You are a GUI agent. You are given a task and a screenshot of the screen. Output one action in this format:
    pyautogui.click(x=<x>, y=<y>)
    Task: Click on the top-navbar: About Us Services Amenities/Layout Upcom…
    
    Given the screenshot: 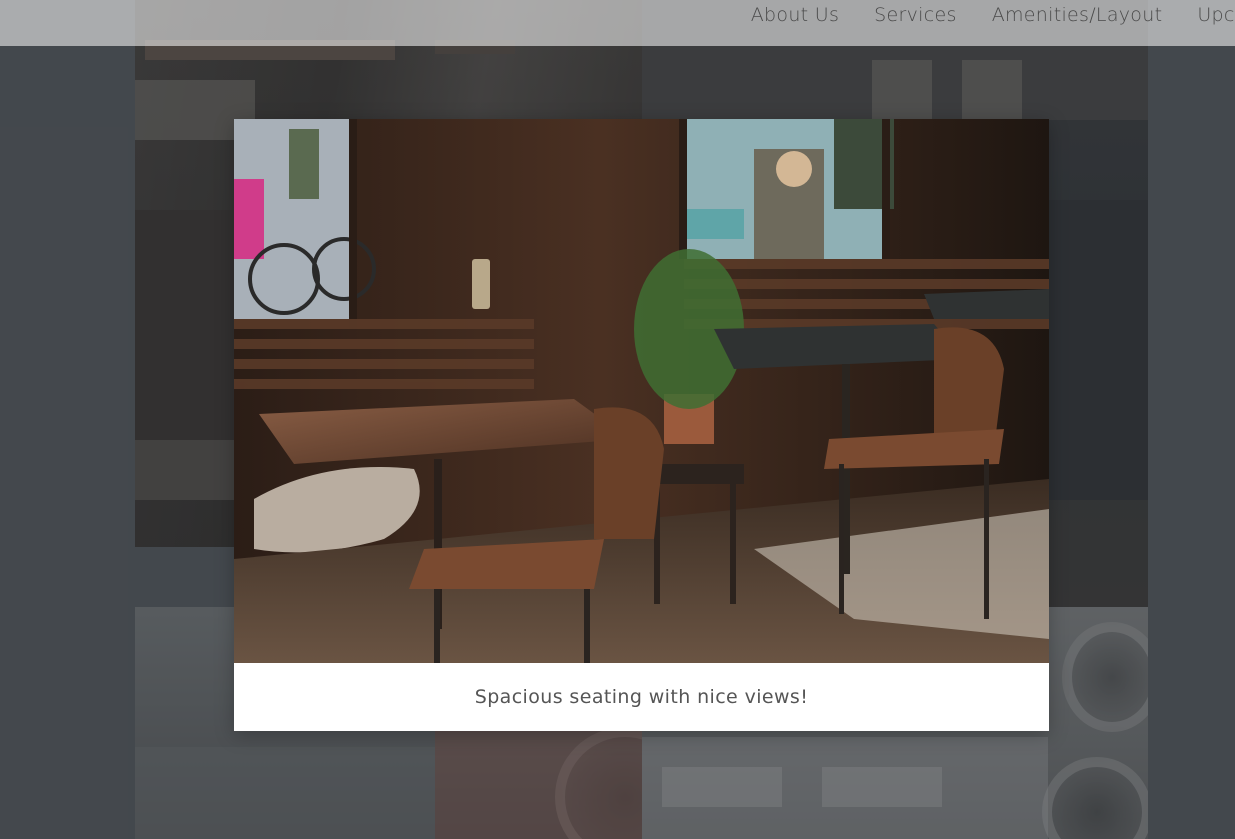 What is the action you would take?
    pyautogui.click(x=617, y=23)
    